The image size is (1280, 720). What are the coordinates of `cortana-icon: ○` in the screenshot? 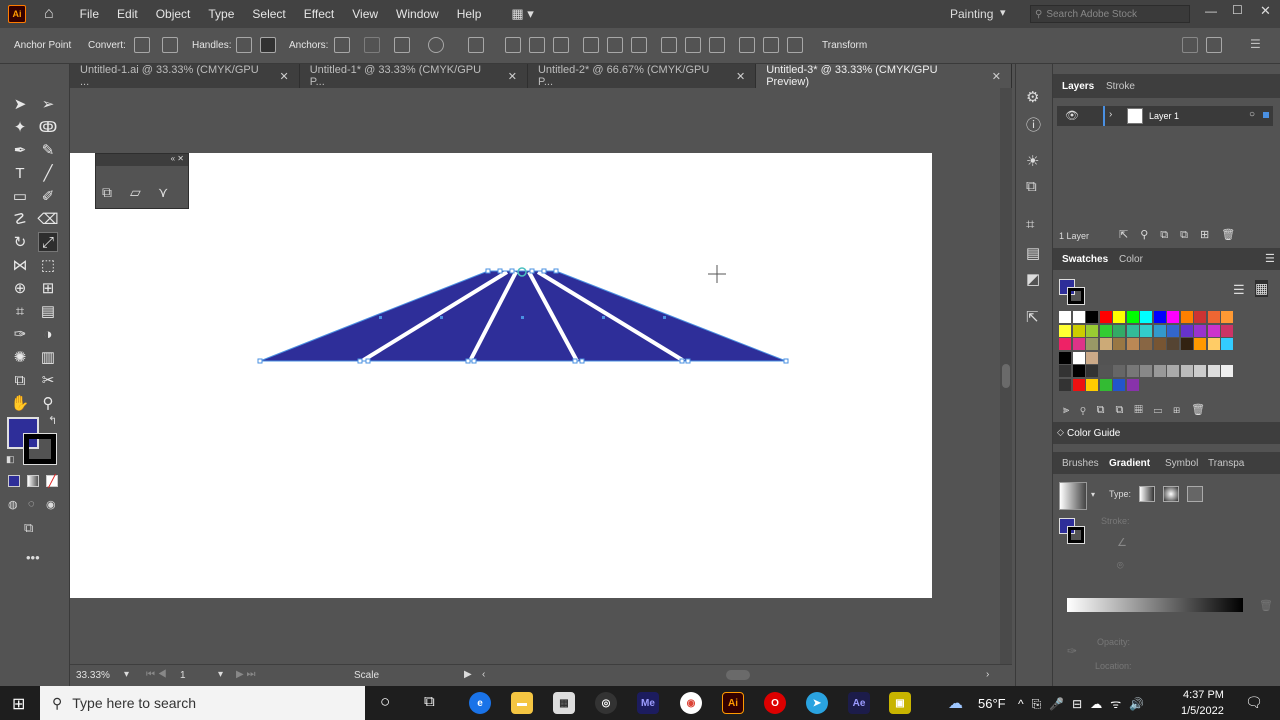 It's located at (385, 702).